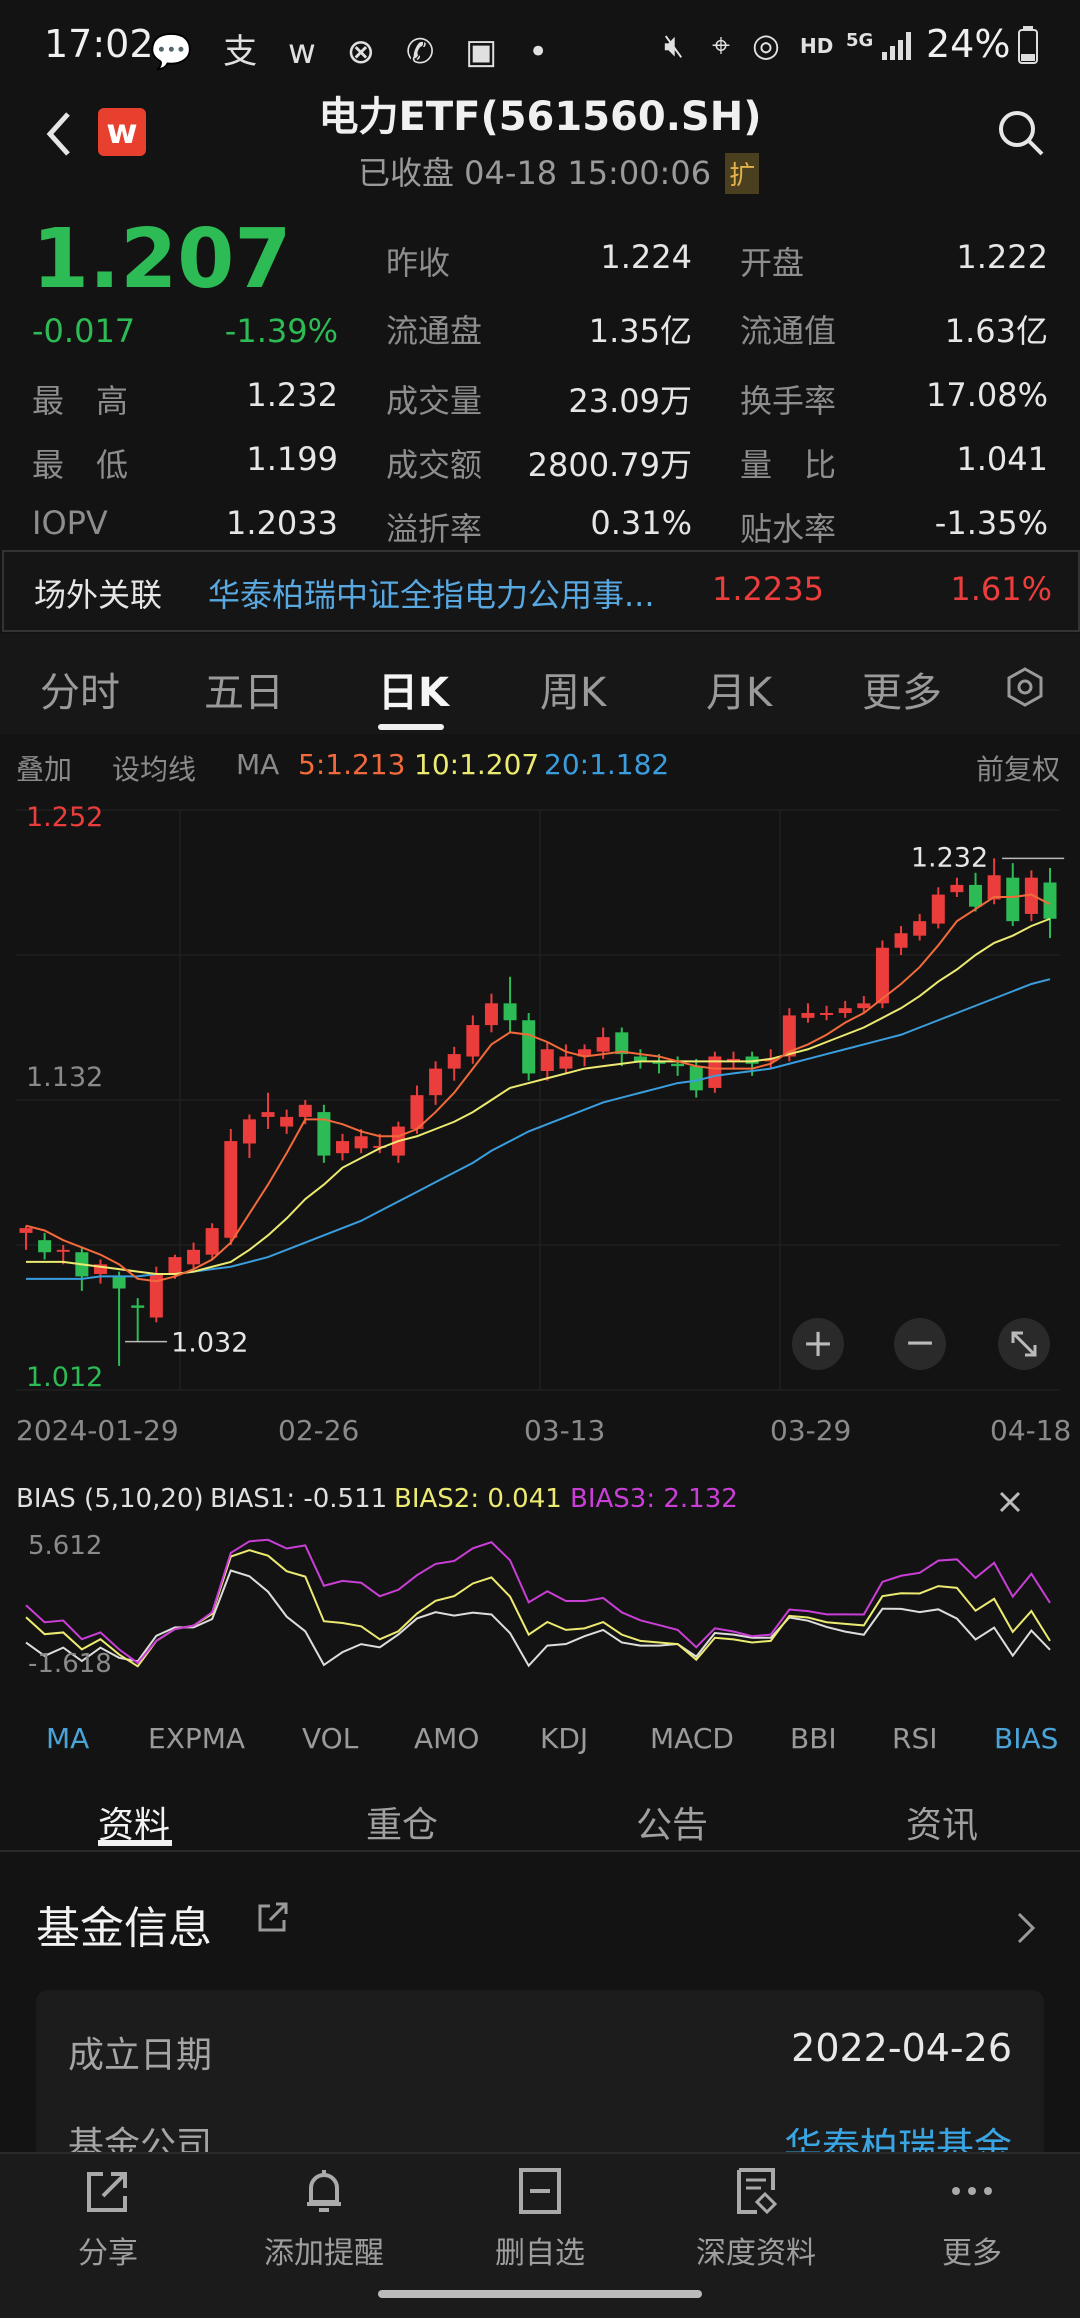 Image resolution: width=1080 pixels, height=2318 pixels. What do you see at coordinates (418, 263) in the screenshot?
I see `prev-close-label: 昨收` at bounding box center [418, 263].